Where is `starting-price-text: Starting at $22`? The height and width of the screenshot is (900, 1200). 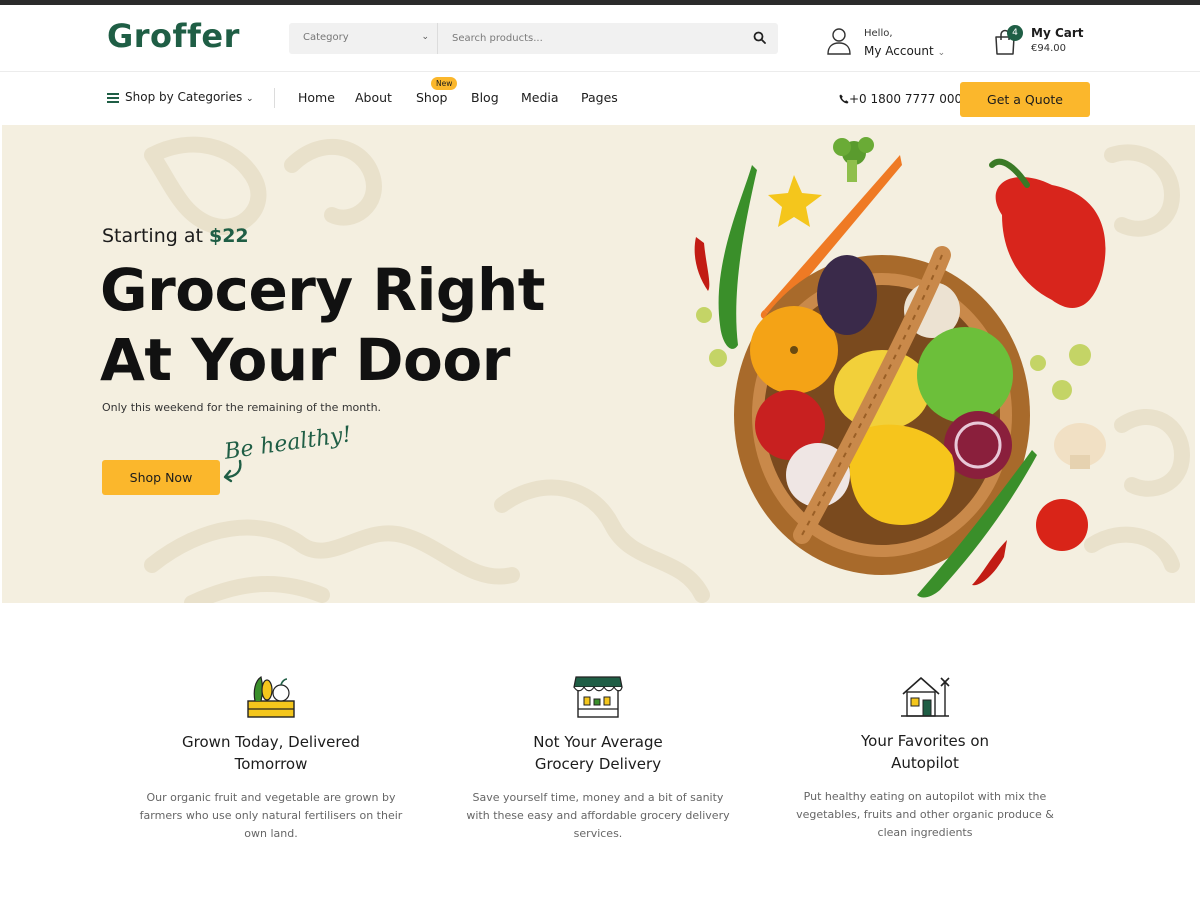
starting-price-text: Starting at $22 is located at coordinates (175, 236).